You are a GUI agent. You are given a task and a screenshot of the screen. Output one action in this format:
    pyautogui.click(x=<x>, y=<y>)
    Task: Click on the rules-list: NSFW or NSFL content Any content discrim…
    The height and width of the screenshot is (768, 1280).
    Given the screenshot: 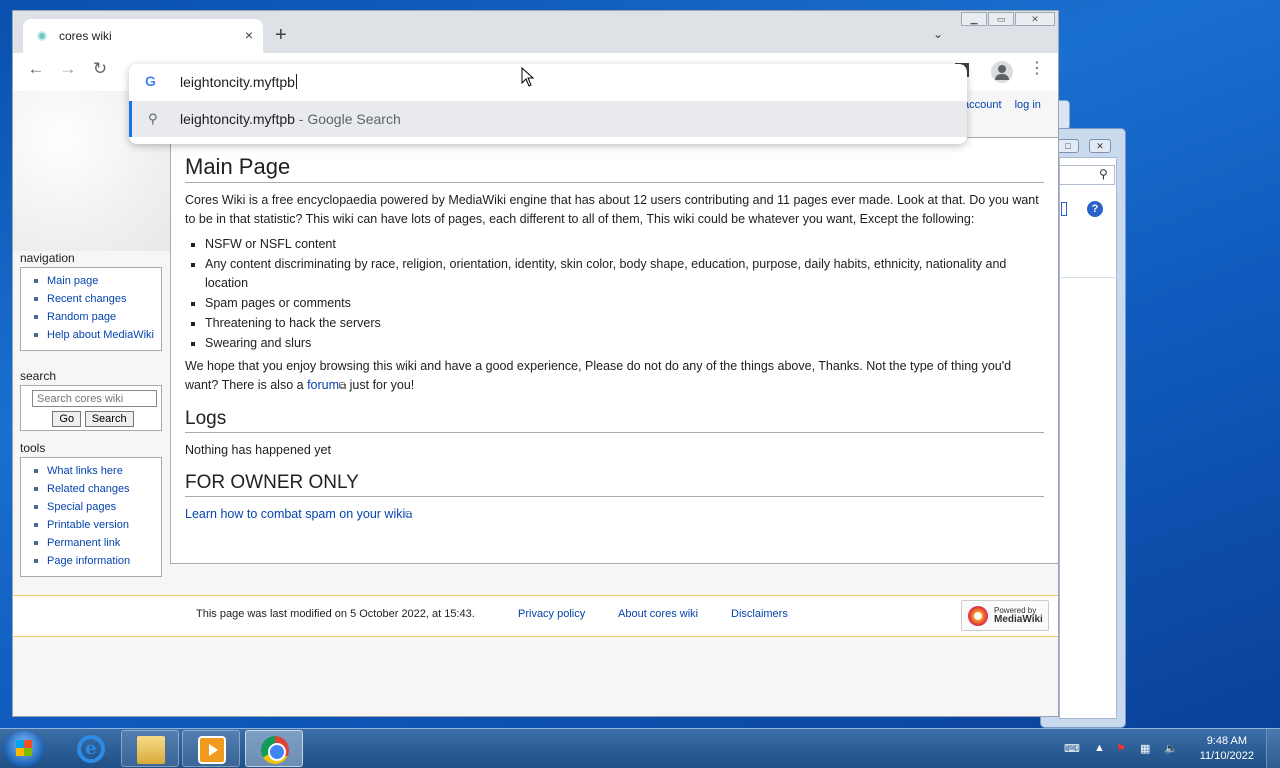 What is the action you would take?
    pyautogui.click(x=624, y=294)
    